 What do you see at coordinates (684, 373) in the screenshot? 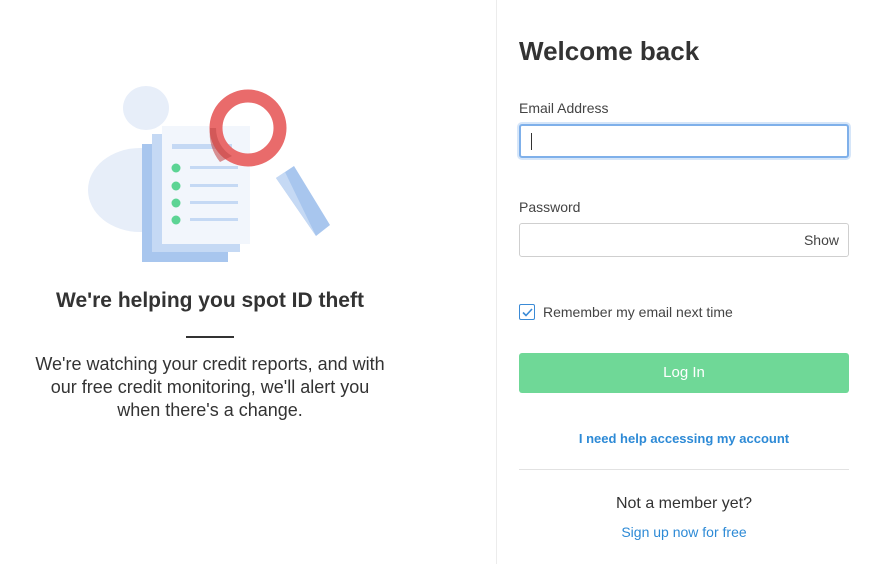
I see `login-button: Log In` at bounding box center [684, 373].